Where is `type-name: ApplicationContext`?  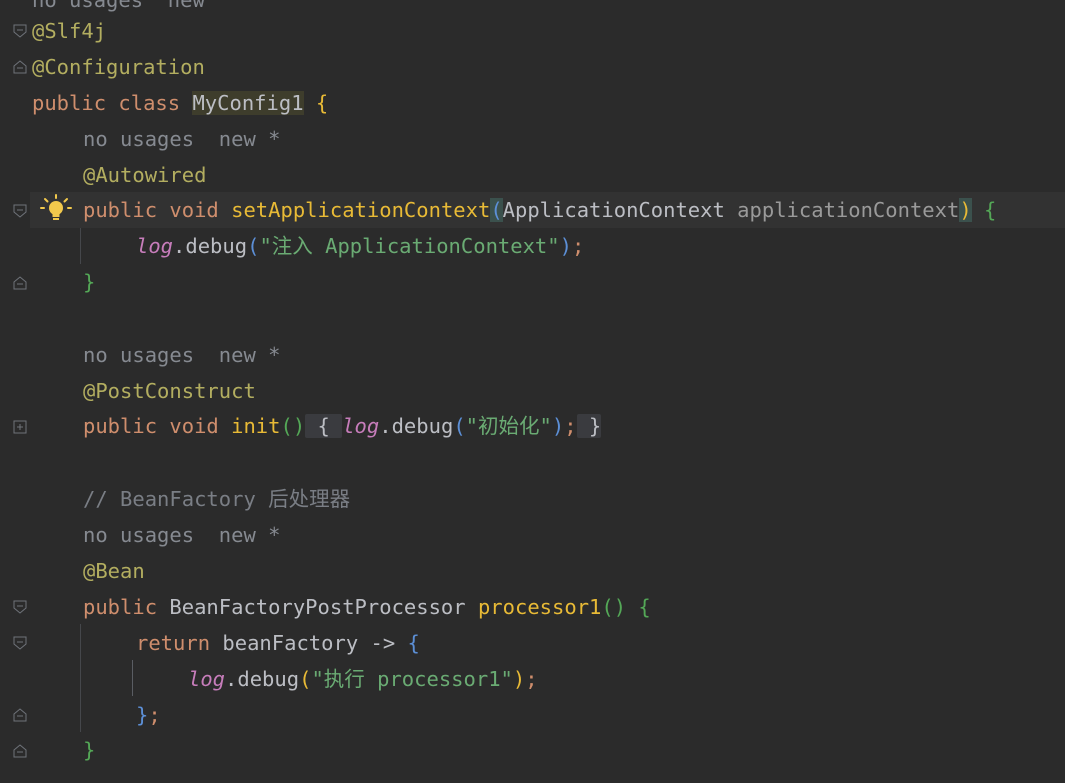 type-name: ApplicationContext is located at coordinates (614, 210).